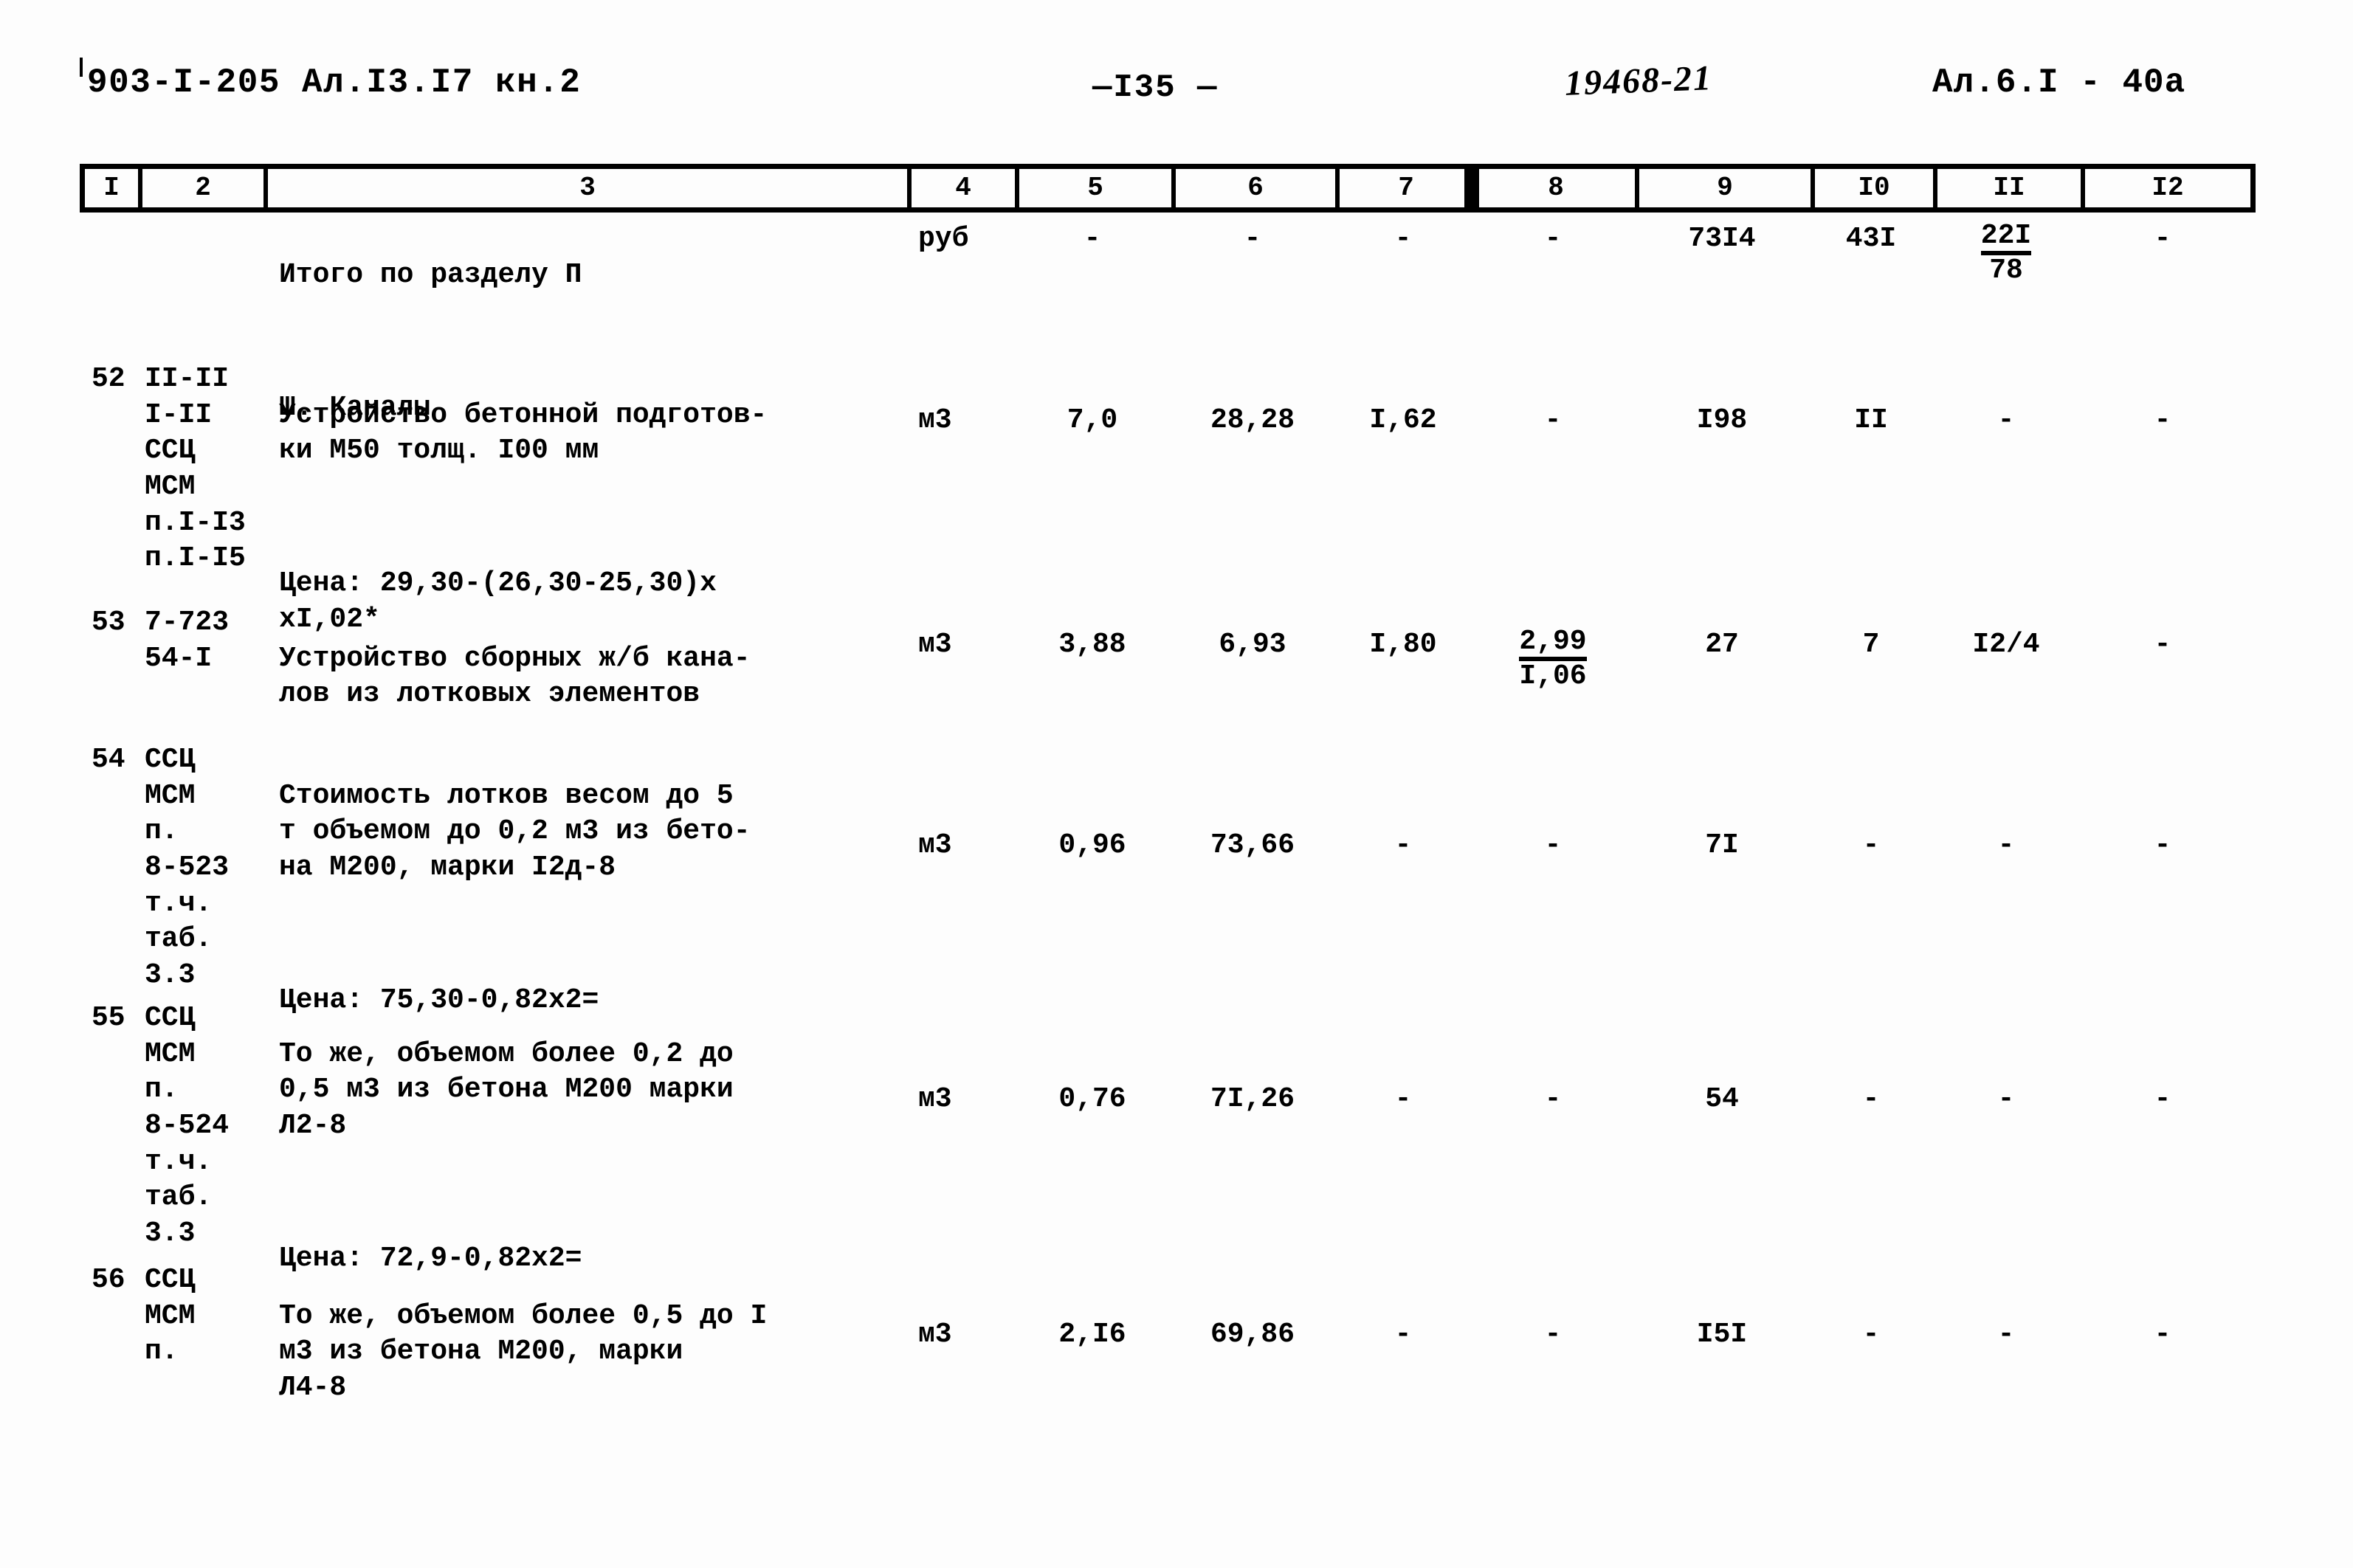 This screenshot has width=2353, height=1568. I want to click on row-col11: 22I 78, so click(2006, 255).